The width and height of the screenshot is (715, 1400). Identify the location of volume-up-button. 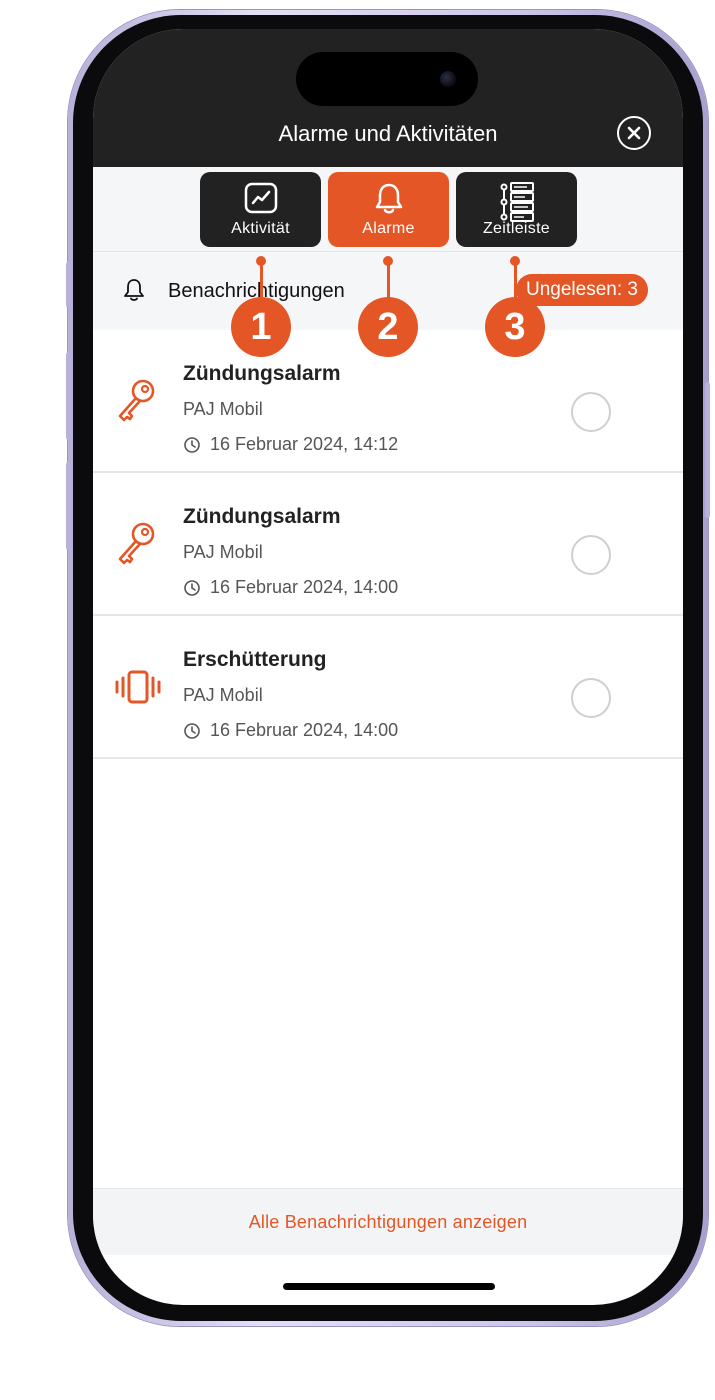
(68, 396).